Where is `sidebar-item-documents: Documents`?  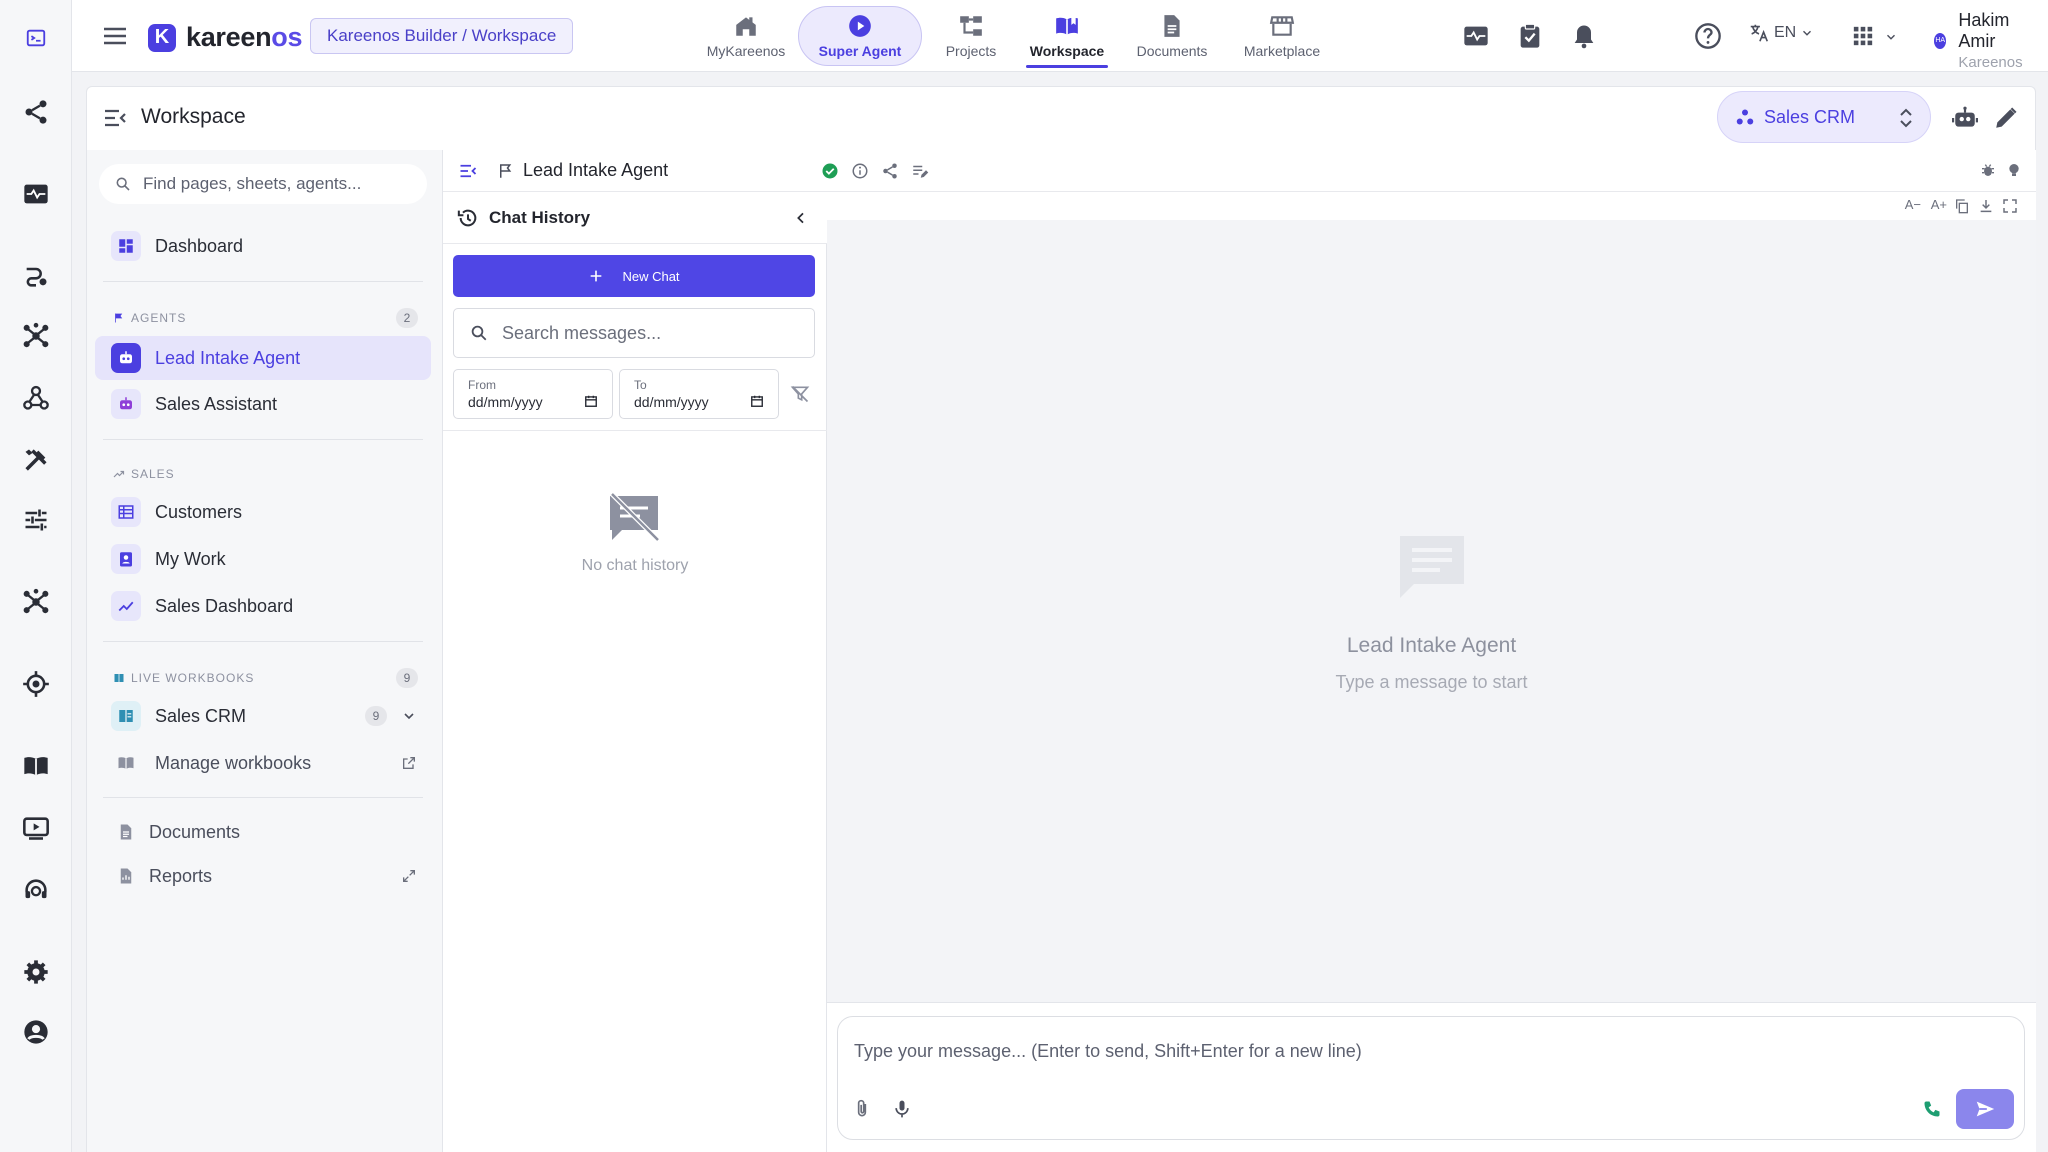 sidebar-item-documents: Documents is located at coordinates (263, 832).